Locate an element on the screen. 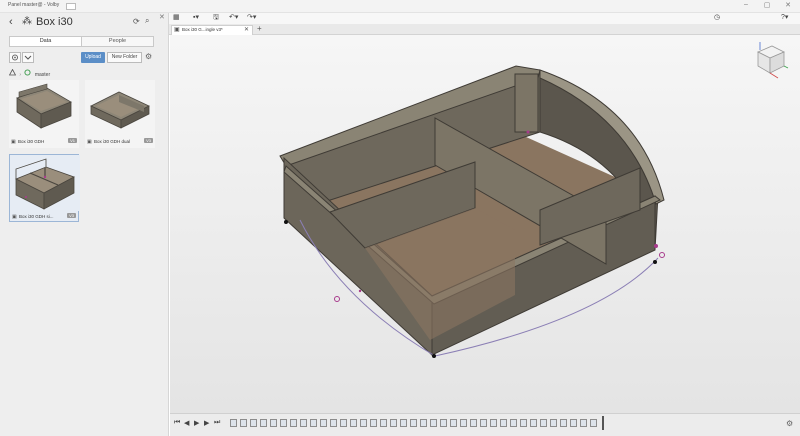  file-card: ▣ Box i30 GDH dual V3 is located at coordinates (120, 114).